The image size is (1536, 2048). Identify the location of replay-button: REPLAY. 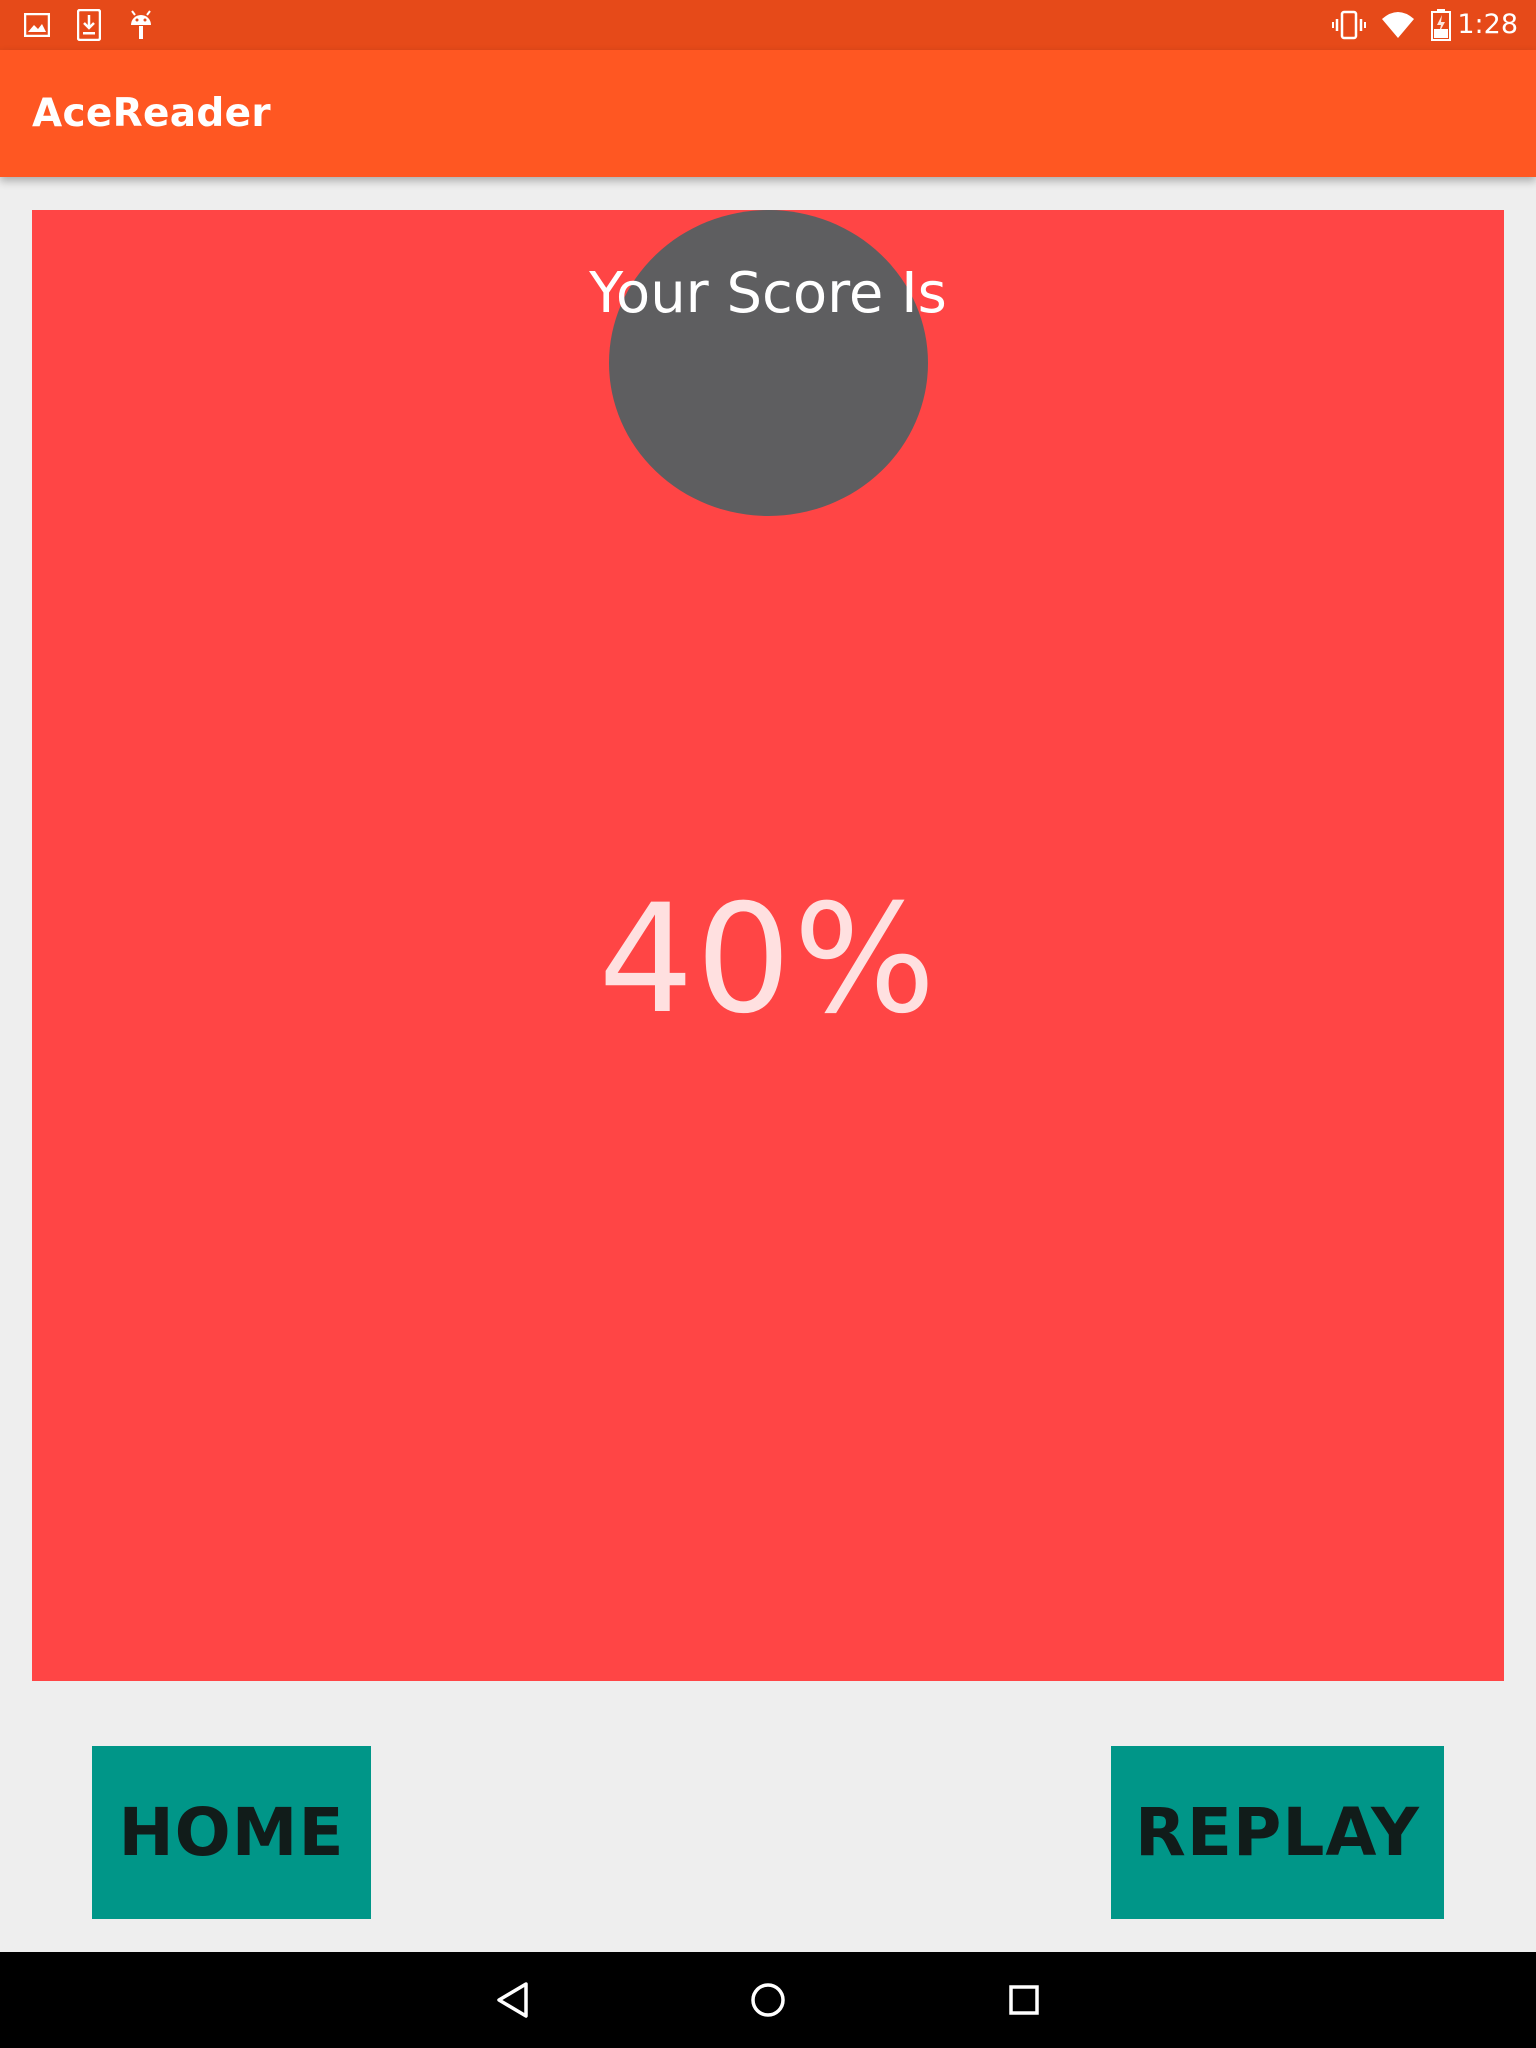
(1277, 1832).